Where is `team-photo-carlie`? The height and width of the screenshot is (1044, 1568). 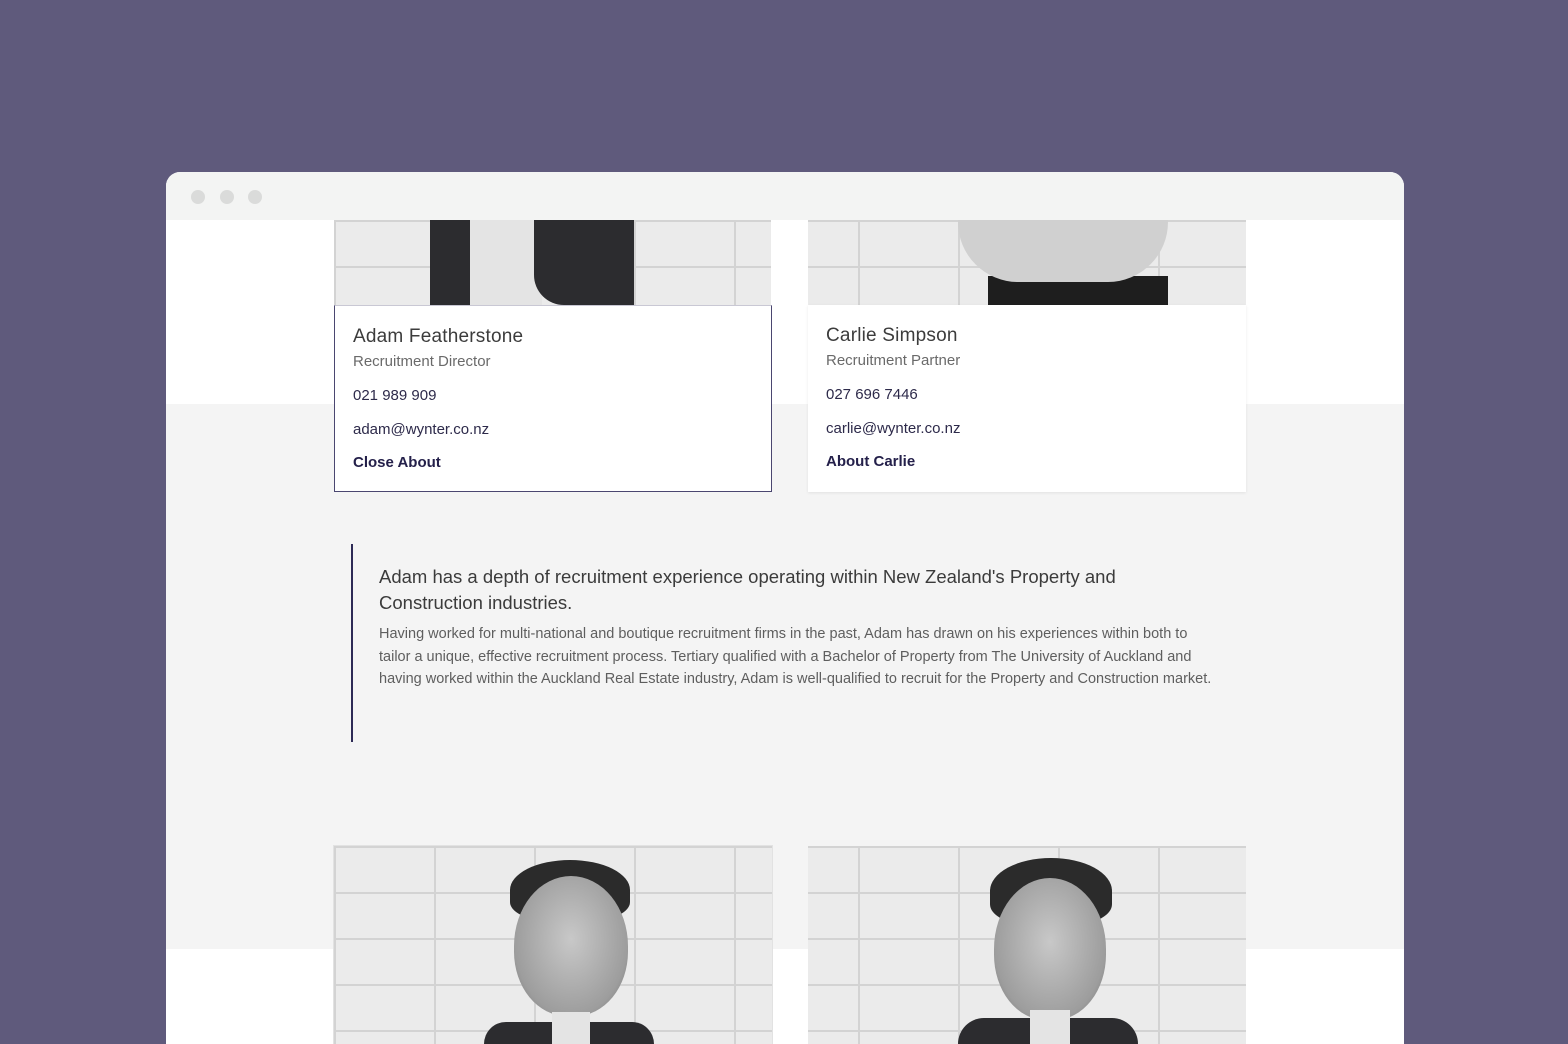
team-photo-carlie is located at coordinates (1027, 262).